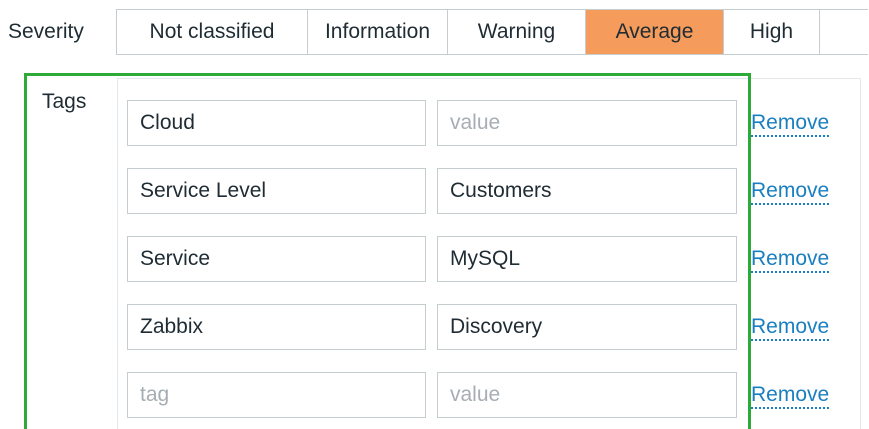 This screenshot has width=869, height=429. I want to click on severity-not-classified-button: Not classified, so click(212, 32).